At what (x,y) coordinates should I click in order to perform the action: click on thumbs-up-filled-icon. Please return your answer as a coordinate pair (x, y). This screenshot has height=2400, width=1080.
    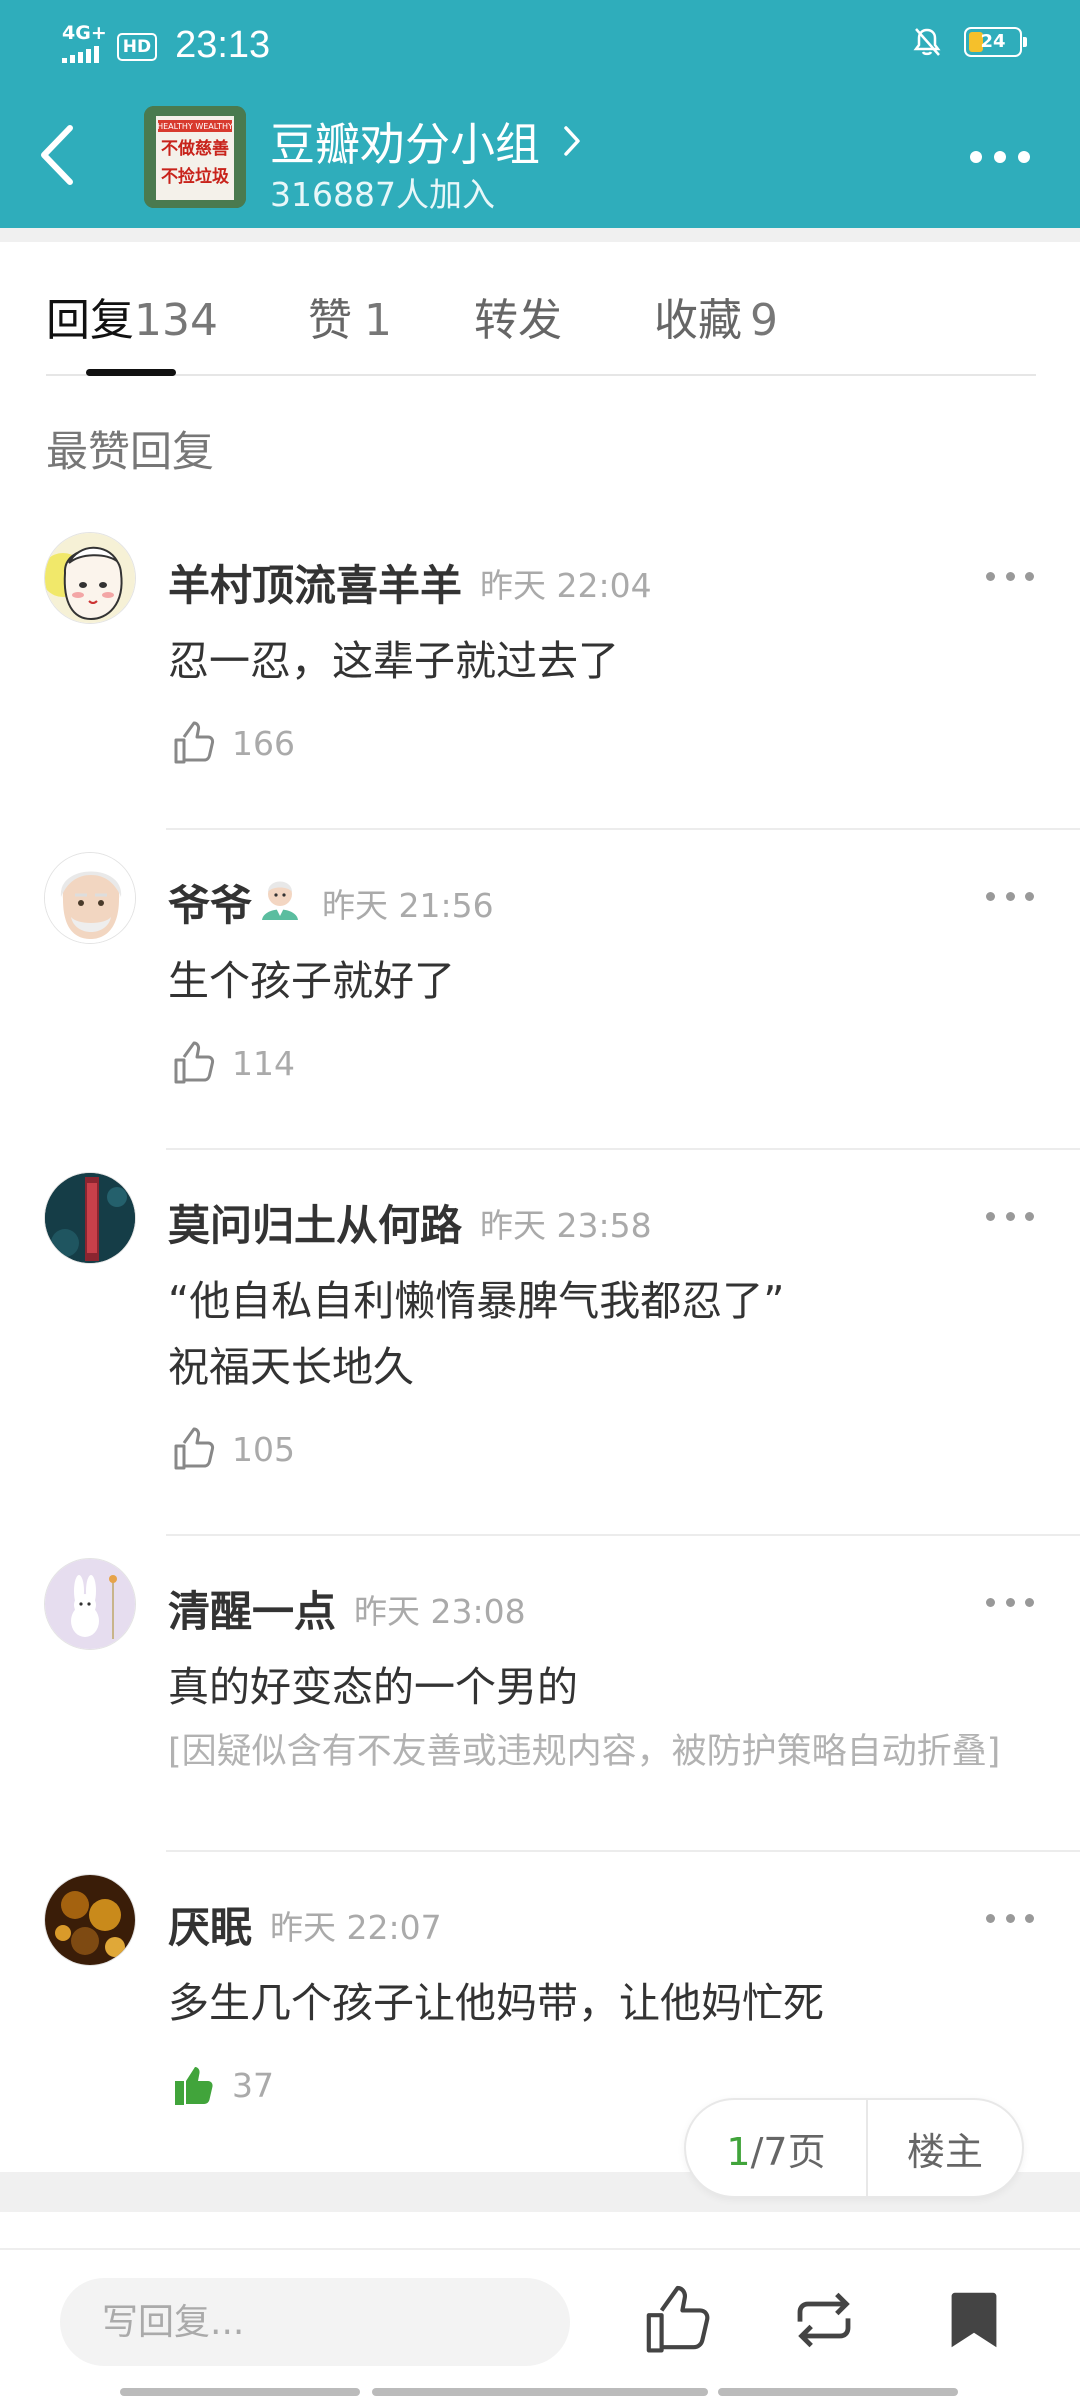
    Looking at the image, I should click on (194, 2086).